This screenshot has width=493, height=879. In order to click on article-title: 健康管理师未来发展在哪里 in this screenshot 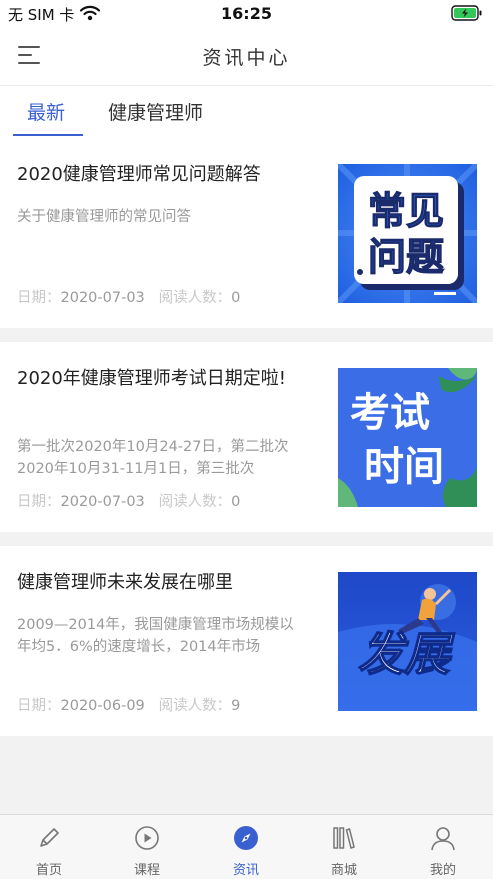, I will do `click(125, 582)`.